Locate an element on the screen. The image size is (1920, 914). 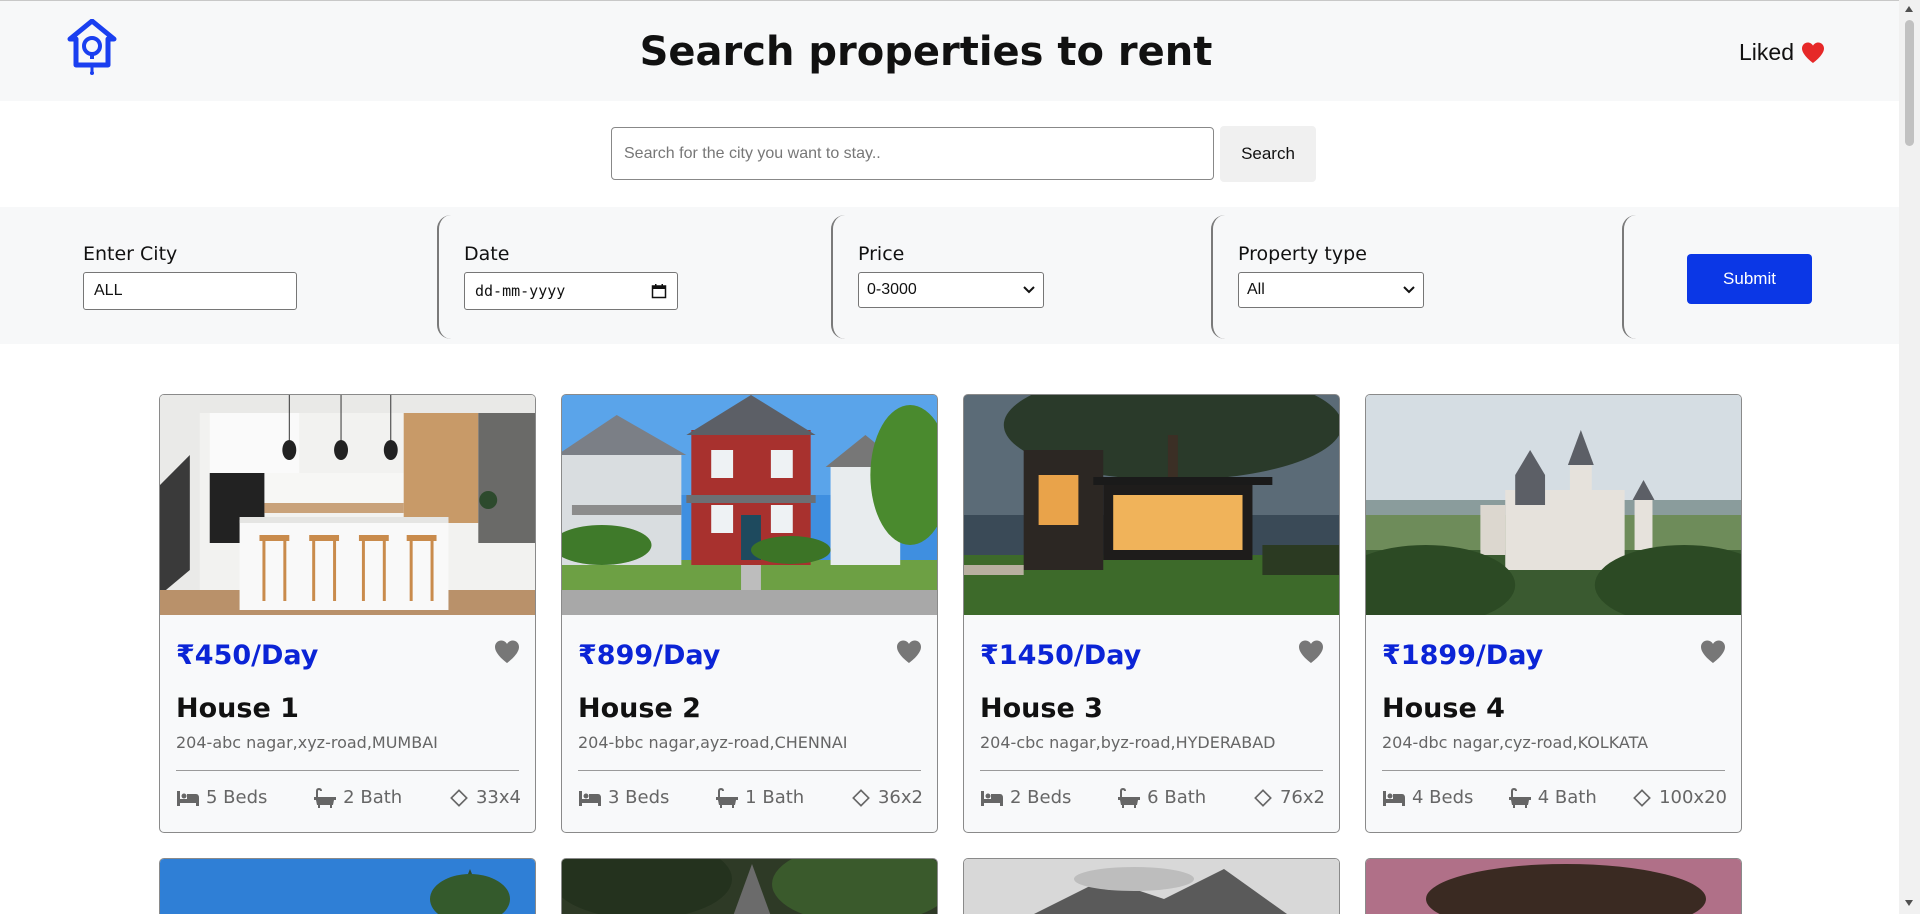
search-button: Search is located at coordinates (1268, 154).